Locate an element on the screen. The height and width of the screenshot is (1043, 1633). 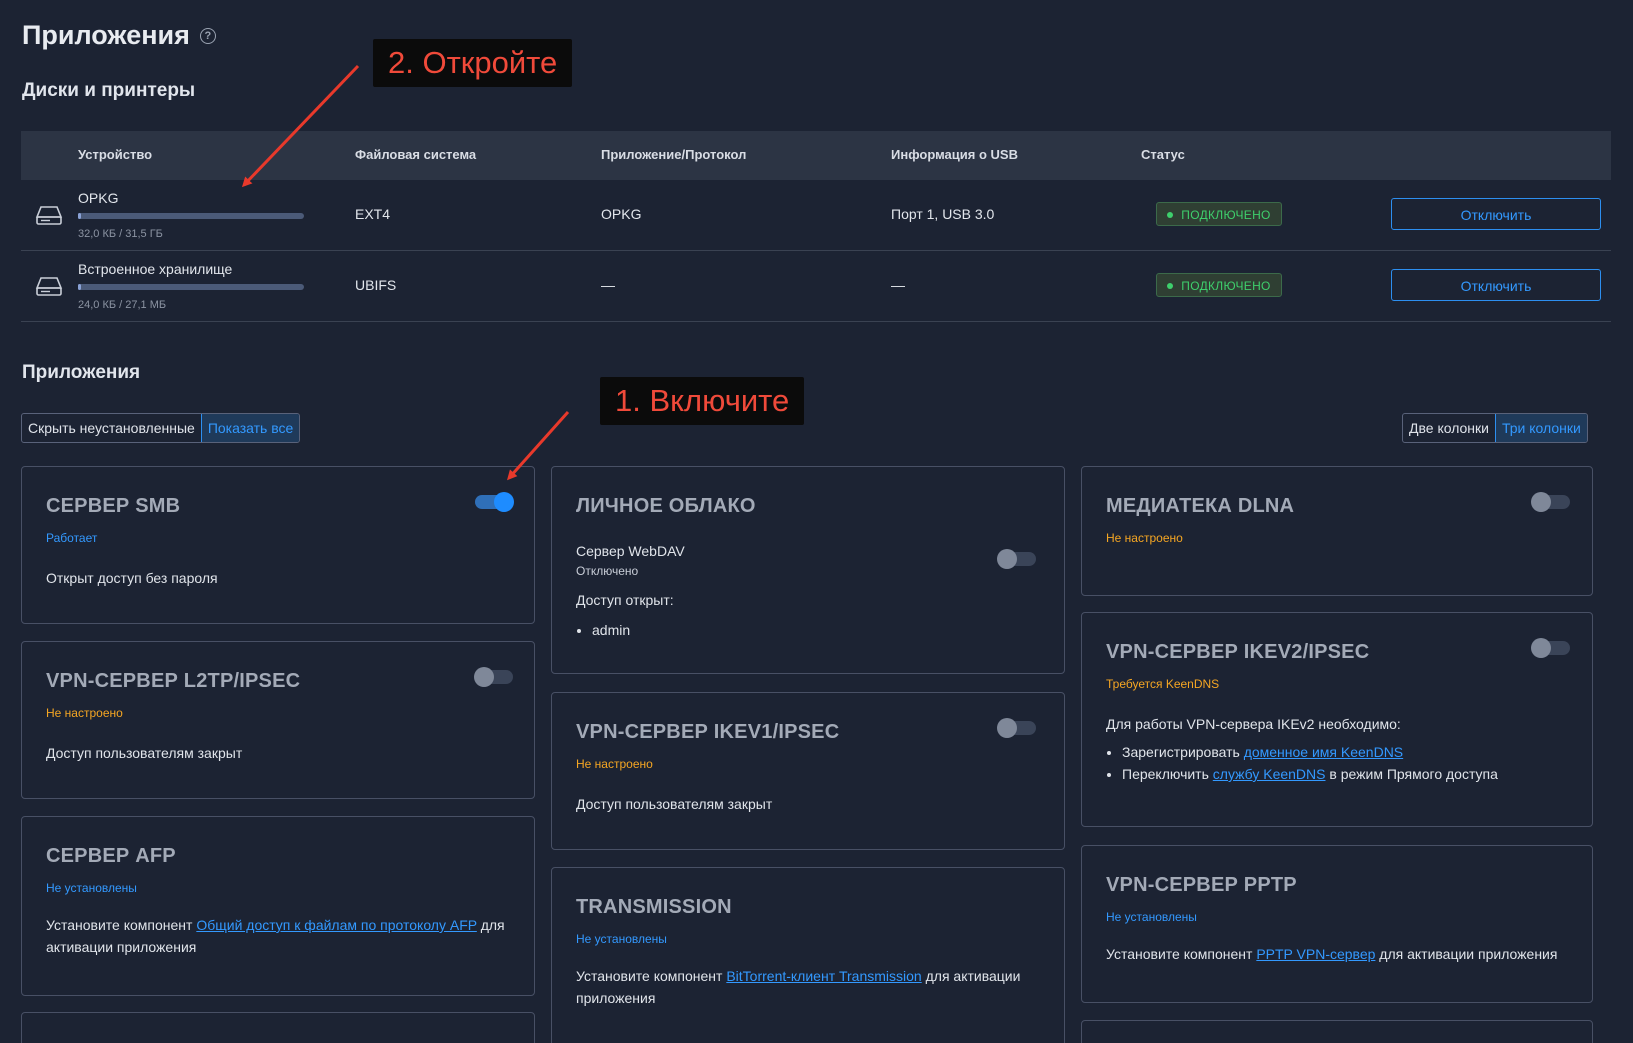
annotation-arrows is located at coordinates (405, 272).